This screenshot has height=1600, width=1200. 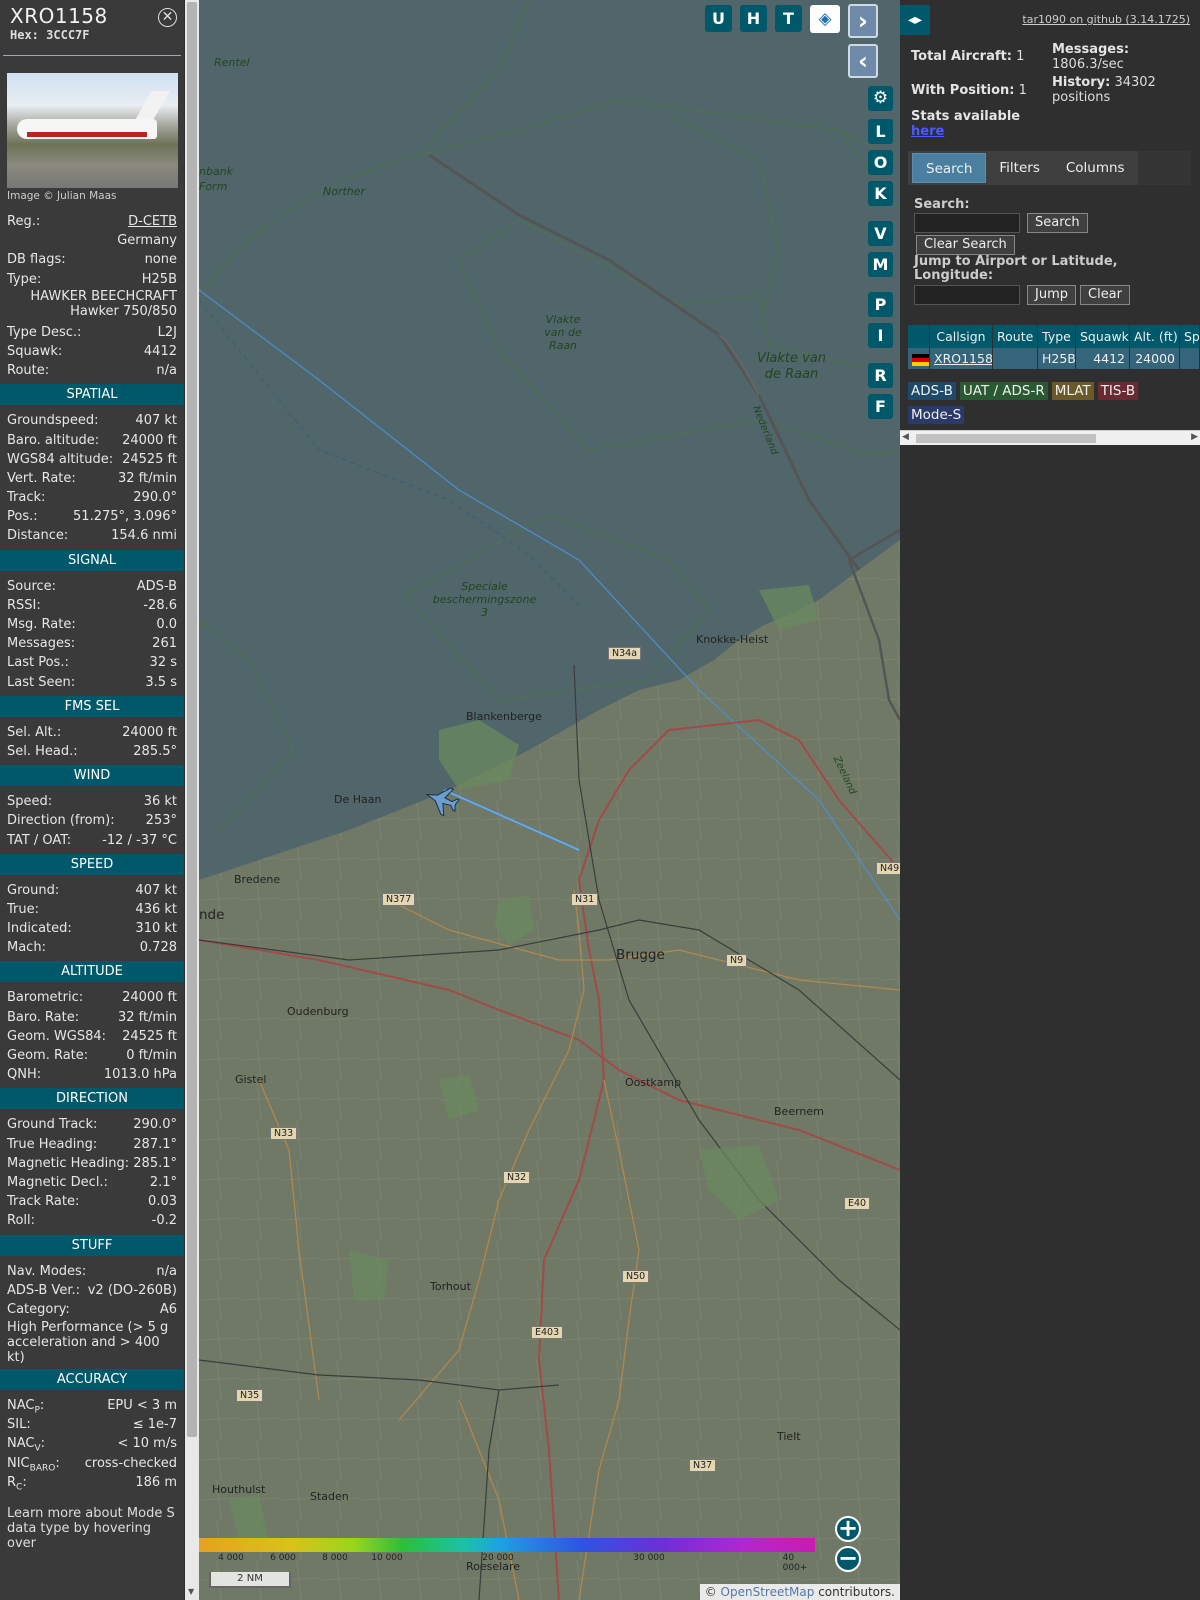 What do you see at coordinates (231, 1558) in the screenshot?
I see `alt-tick: 4 000` at bounding box center [231, 1558].